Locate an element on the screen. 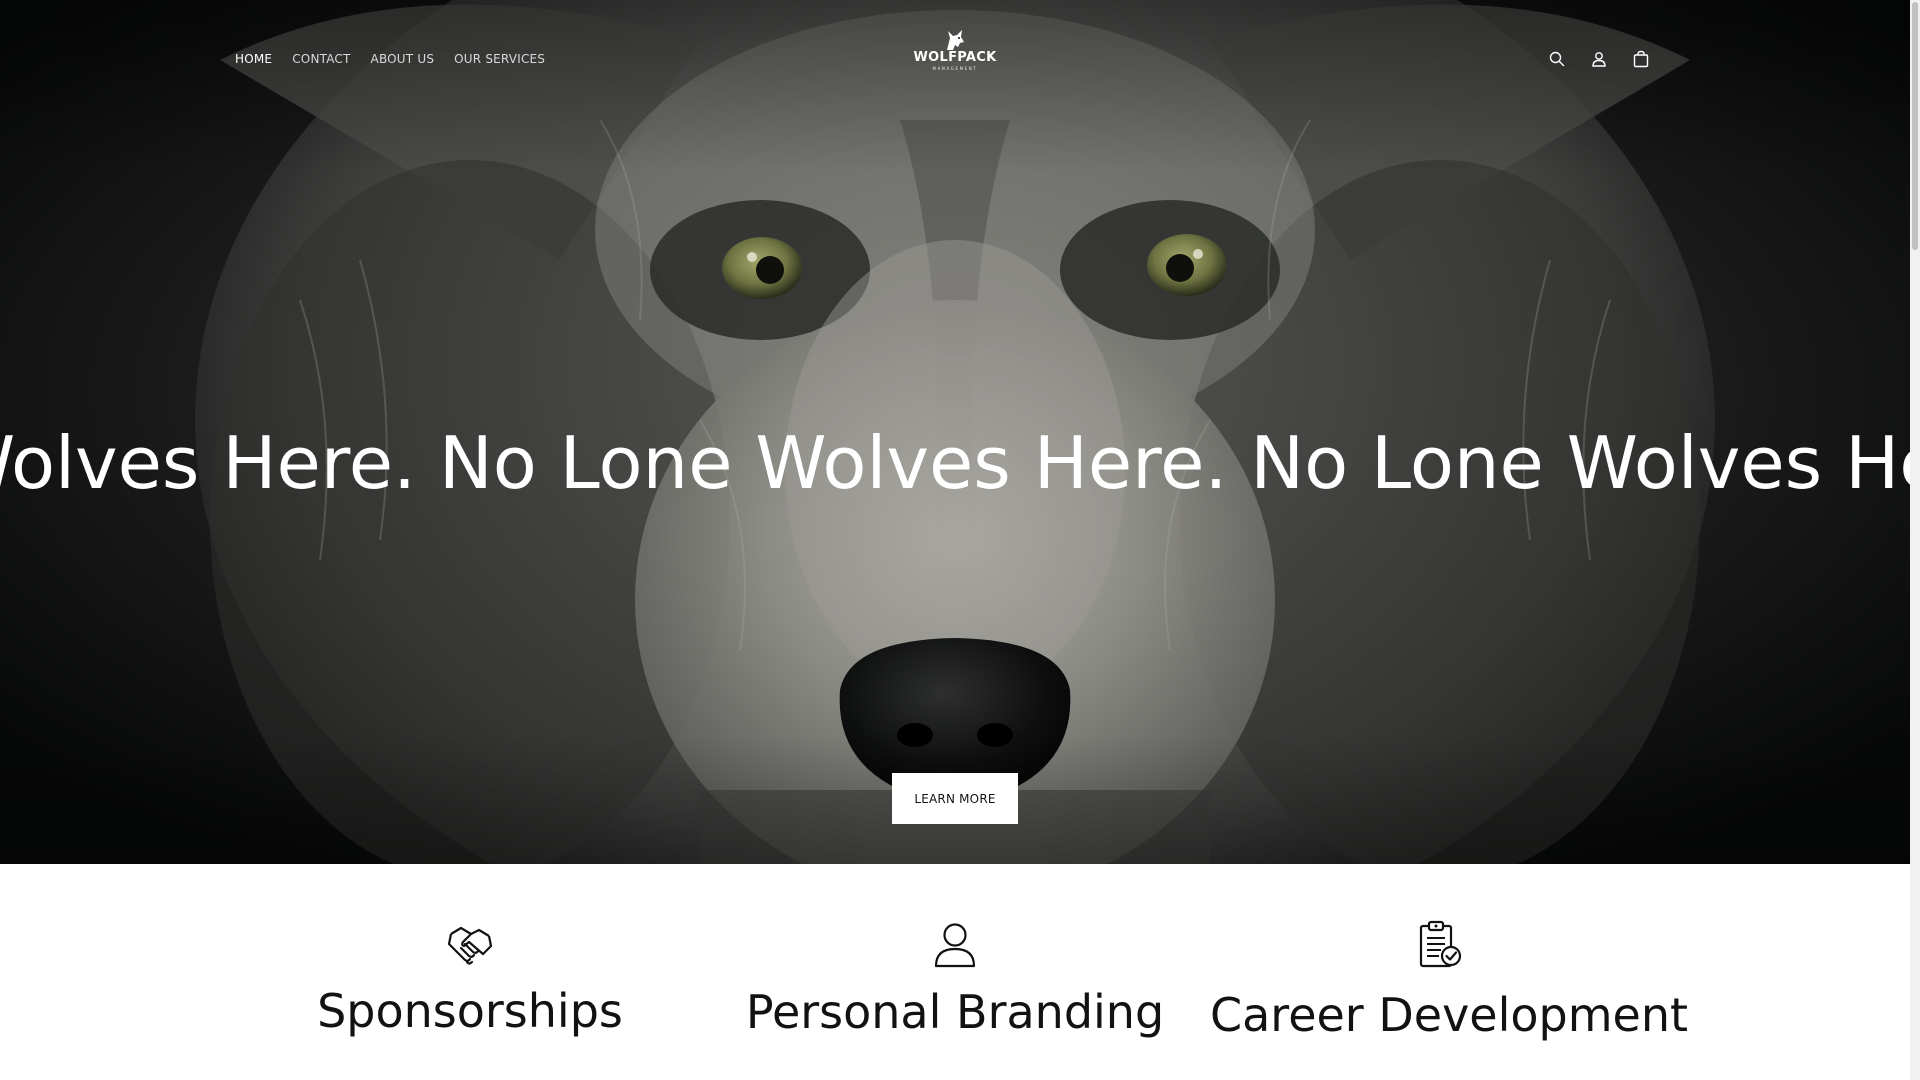  learn-more-button: LEARN MORE is located at coordinates (955, 798).